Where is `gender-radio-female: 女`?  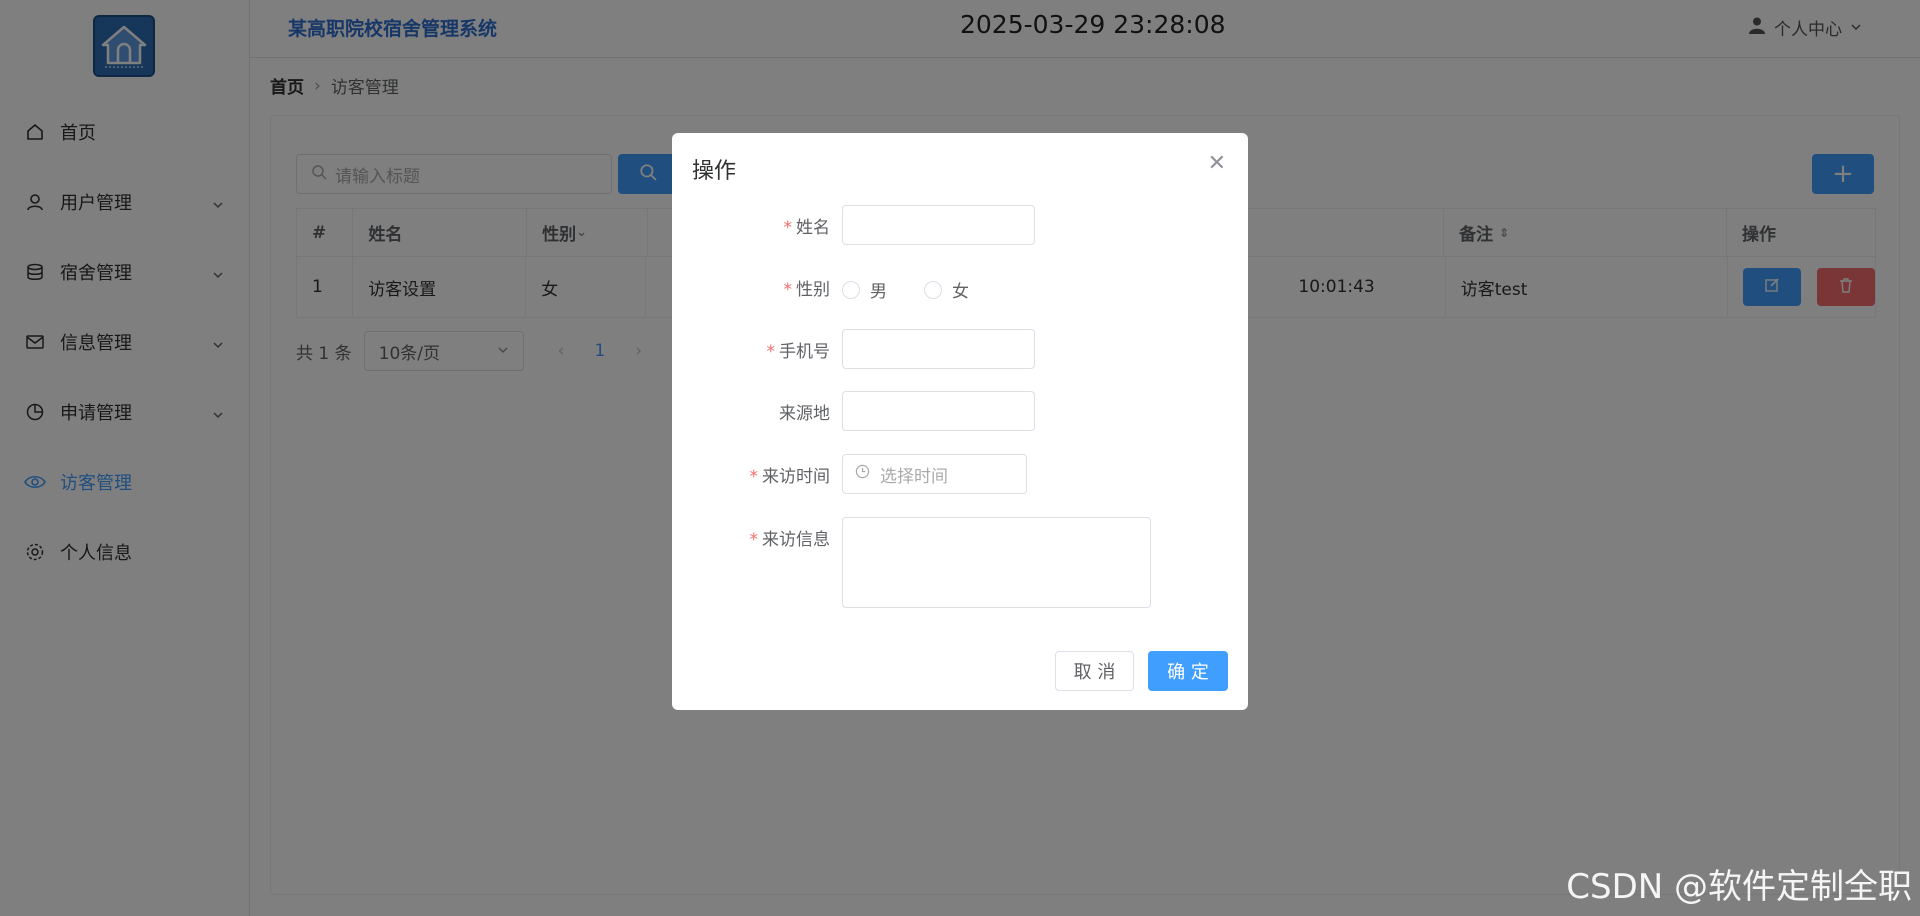 gender-radio-female: 女 is located at coordinates (946, 289).